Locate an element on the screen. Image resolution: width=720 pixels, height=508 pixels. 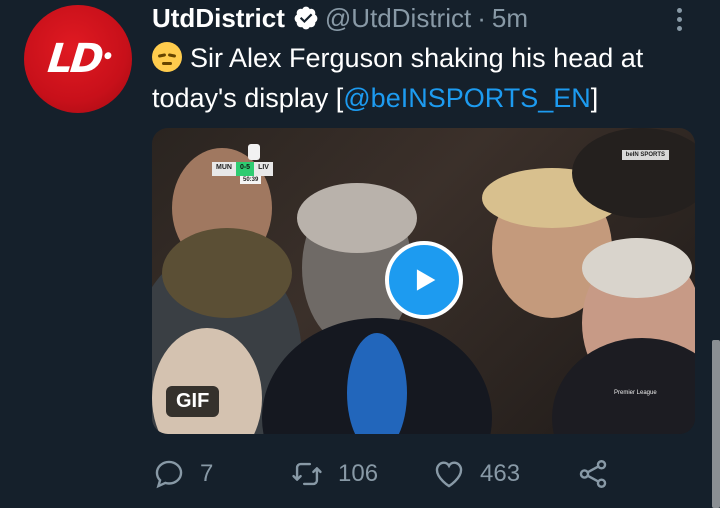
heart-icon is located at coordinates (449, 474).